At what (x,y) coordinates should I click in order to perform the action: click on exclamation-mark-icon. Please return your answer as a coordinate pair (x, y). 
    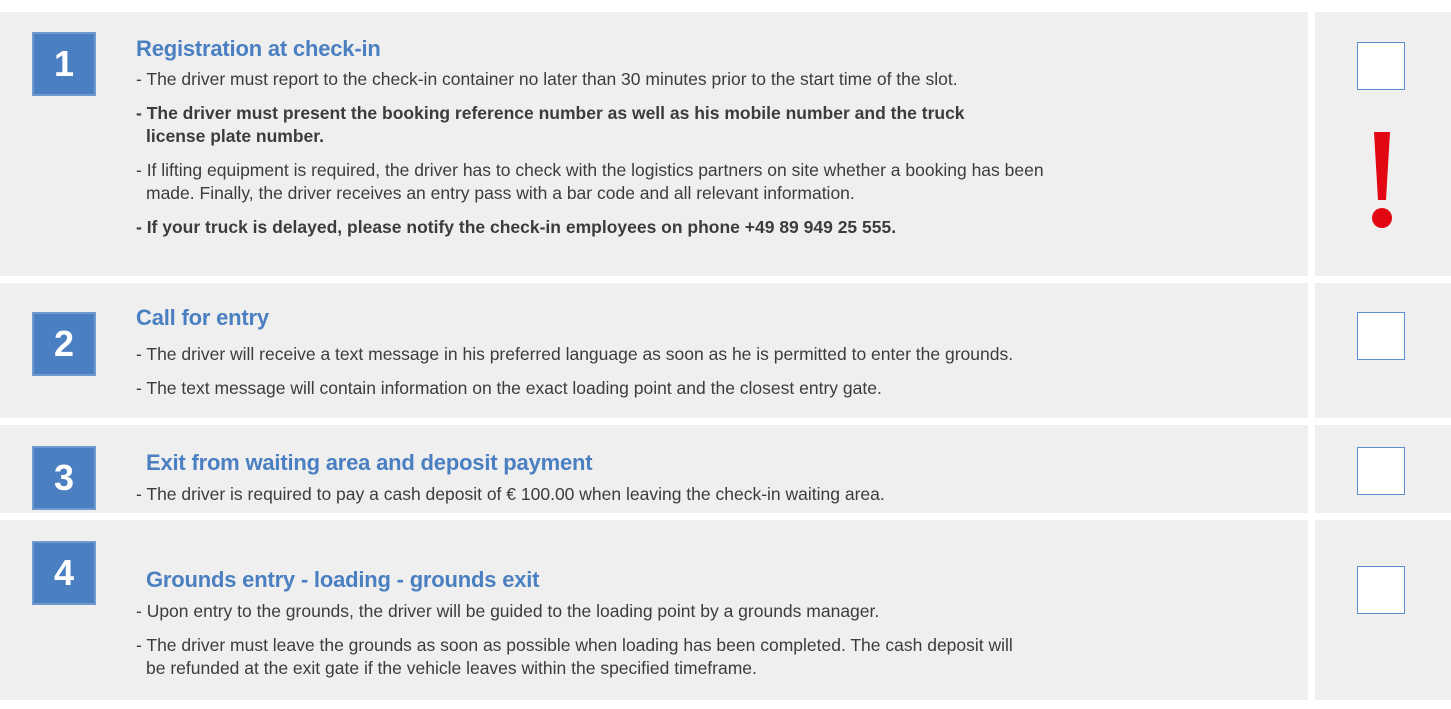
    Looking at the image, I should click on (1382, 180).